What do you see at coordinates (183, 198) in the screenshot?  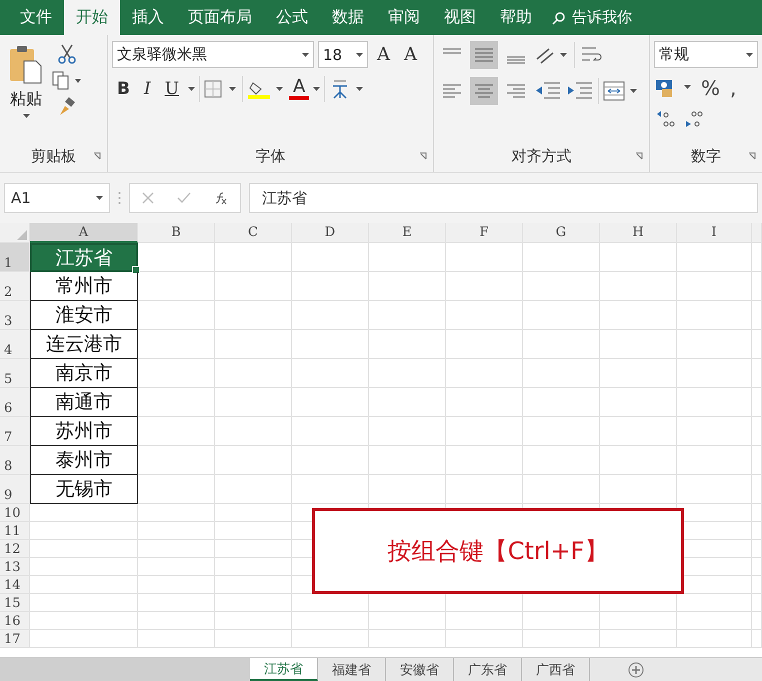 I see `enter-icon` at bounding box center [183, 198].